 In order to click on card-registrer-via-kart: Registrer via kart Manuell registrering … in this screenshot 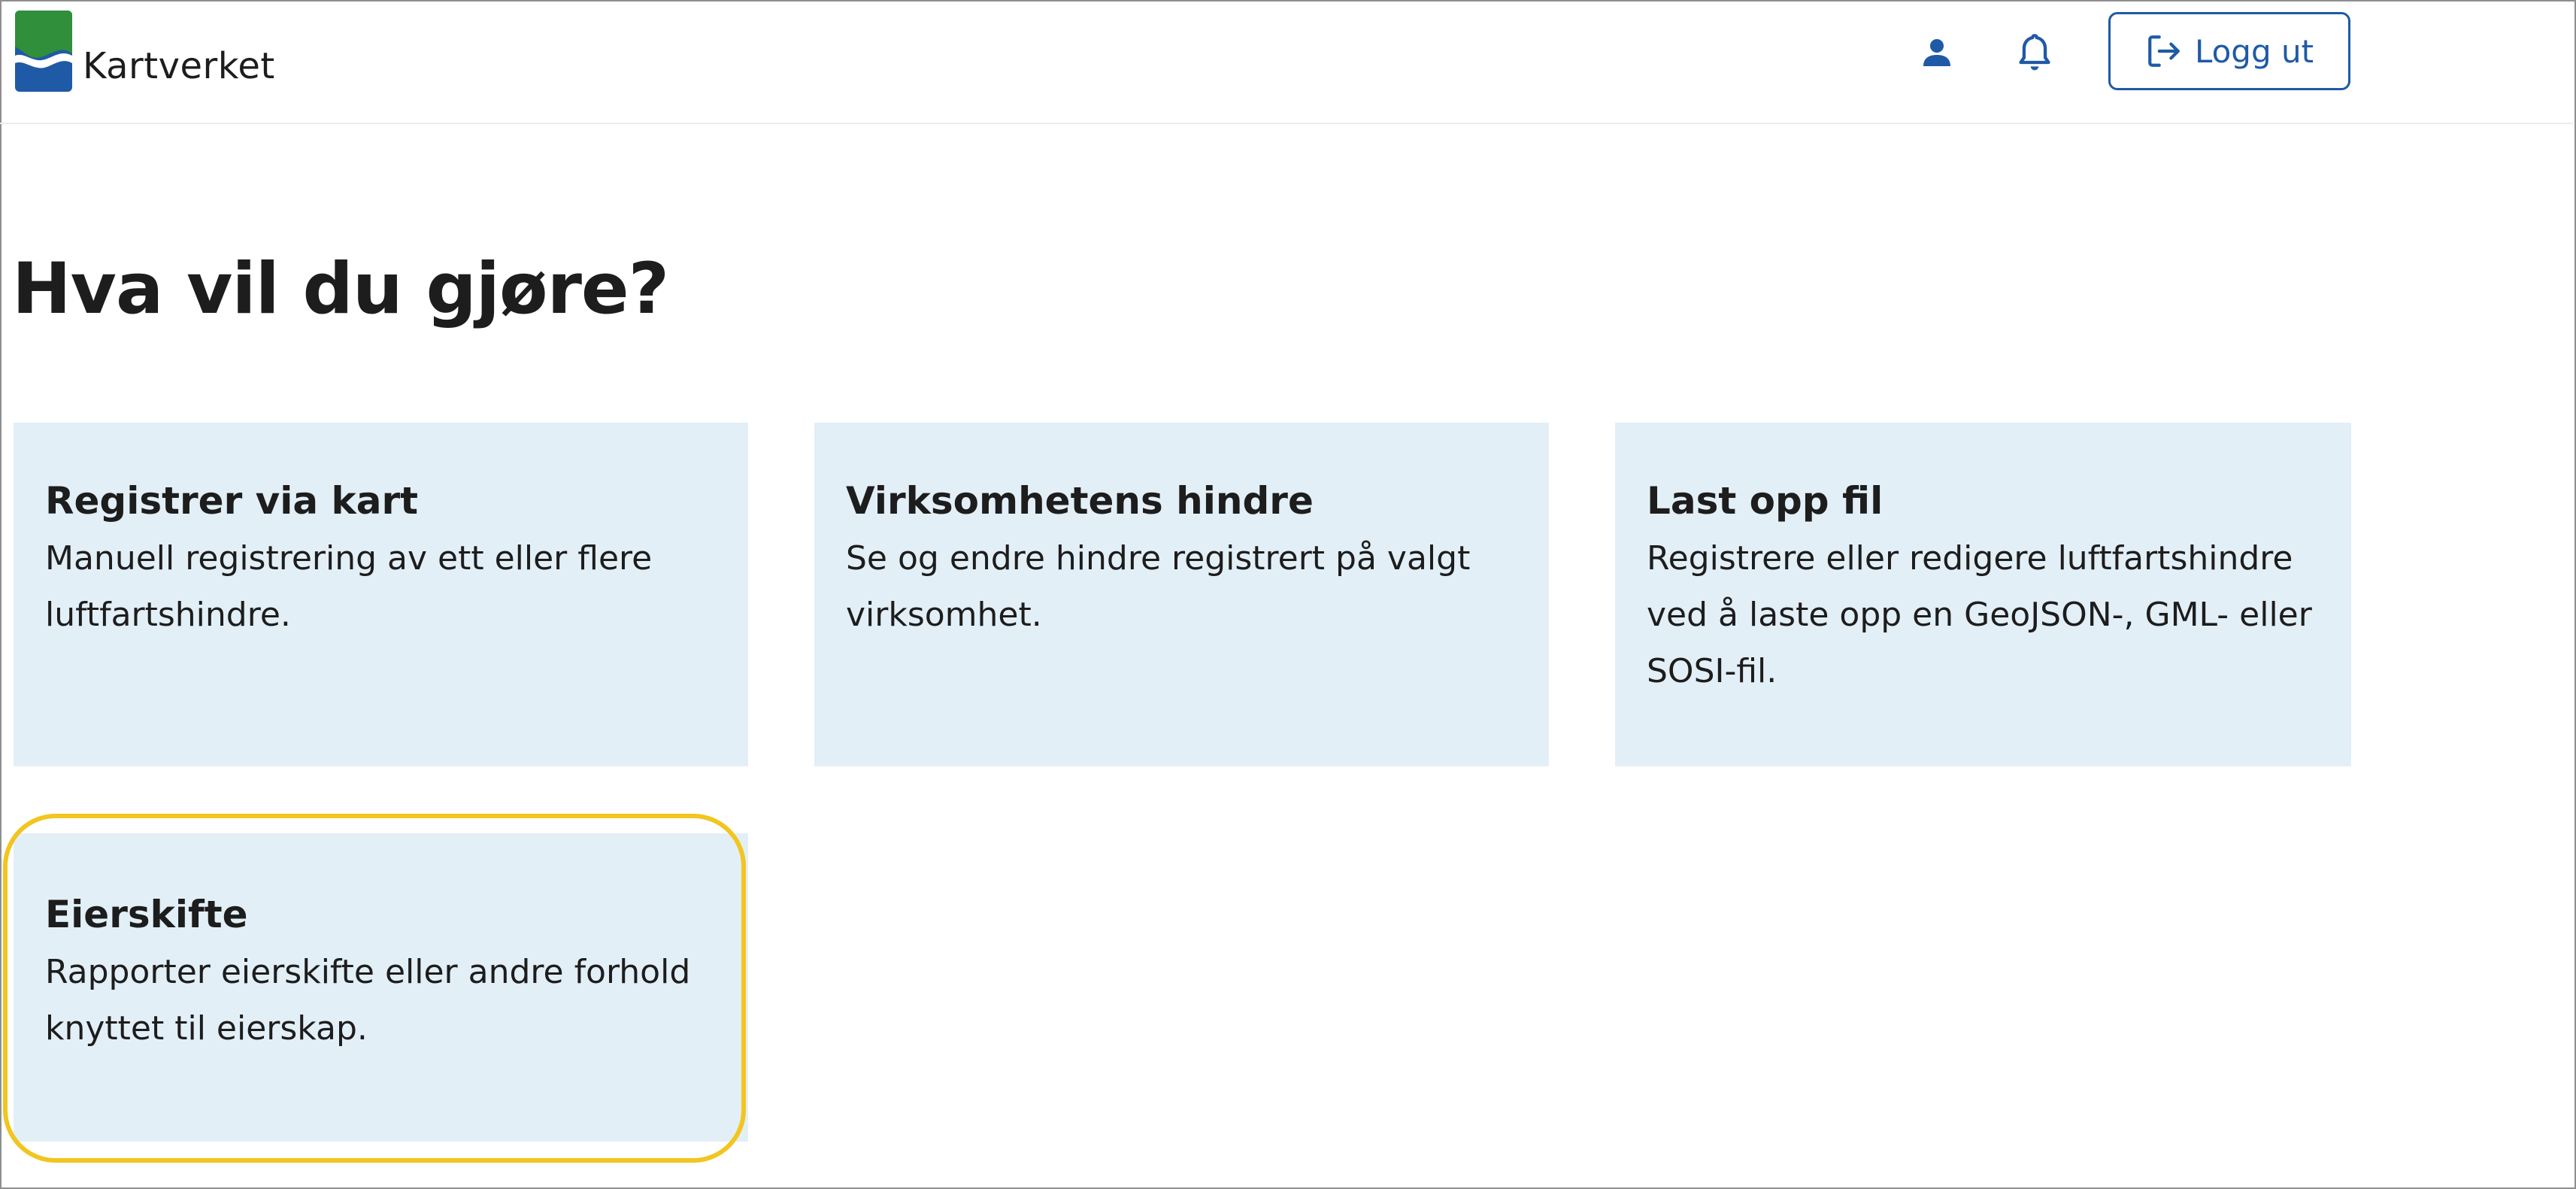, I will do `click(381, 594)`.